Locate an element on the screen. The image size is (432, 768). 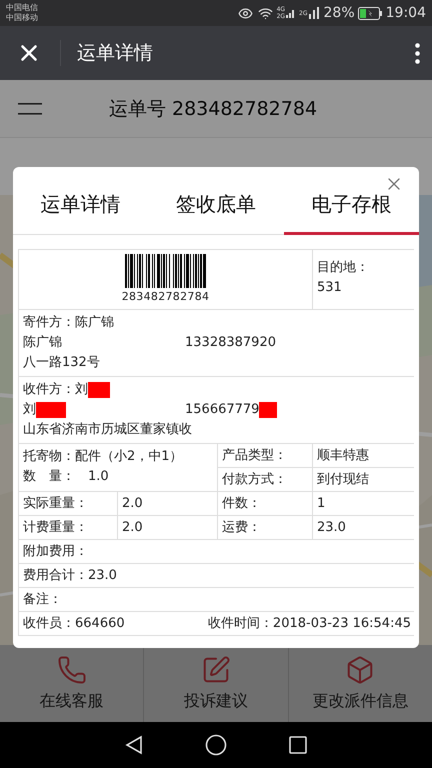
table-cell: 顺丰特惠 is located at coordinates (364, 455).